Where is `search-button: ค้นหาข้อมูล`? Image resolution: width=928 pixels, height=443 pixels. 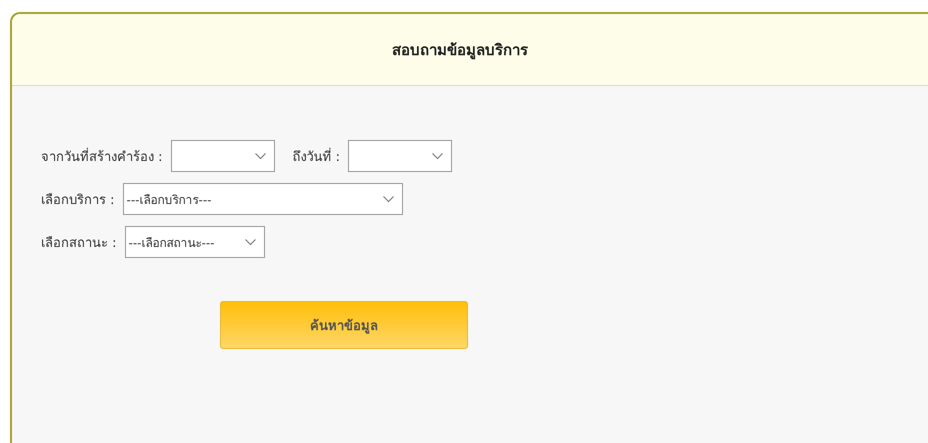
search-button: ค้นหาข้อมูล is located at coordinates (344, 325).